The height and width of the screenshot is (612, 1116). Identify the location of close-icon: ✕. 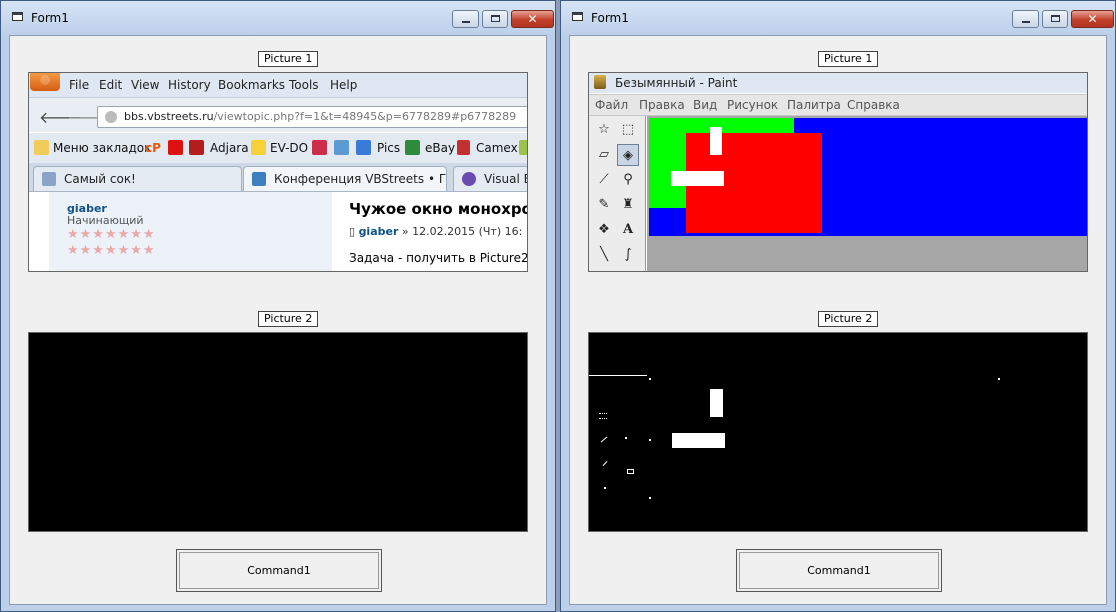
(532, 19).